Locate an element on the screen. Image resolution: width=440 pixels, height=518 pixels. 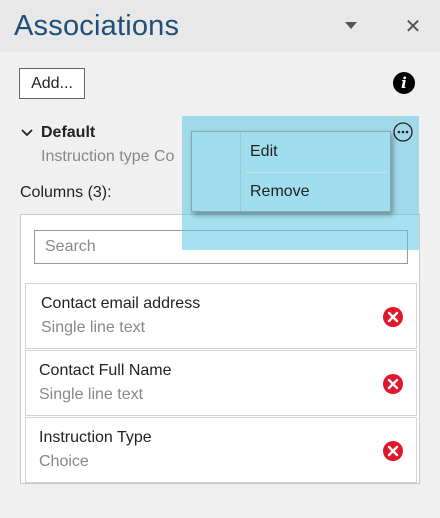
list-item: Instruction Type Choice is located at coordinates (221, 450).